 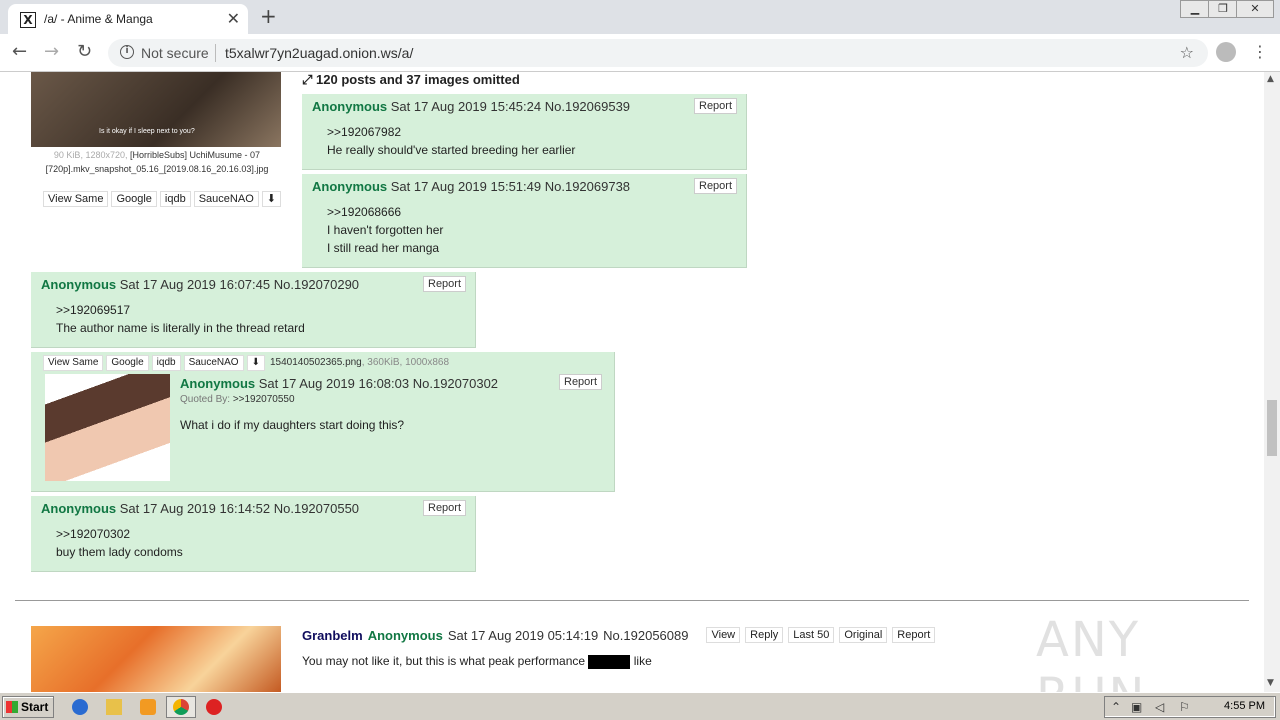 What do you see at coordinates (811, 635) in the screenshot?
I see `last-50-button: Last 50` at bounding box center [811, 635].